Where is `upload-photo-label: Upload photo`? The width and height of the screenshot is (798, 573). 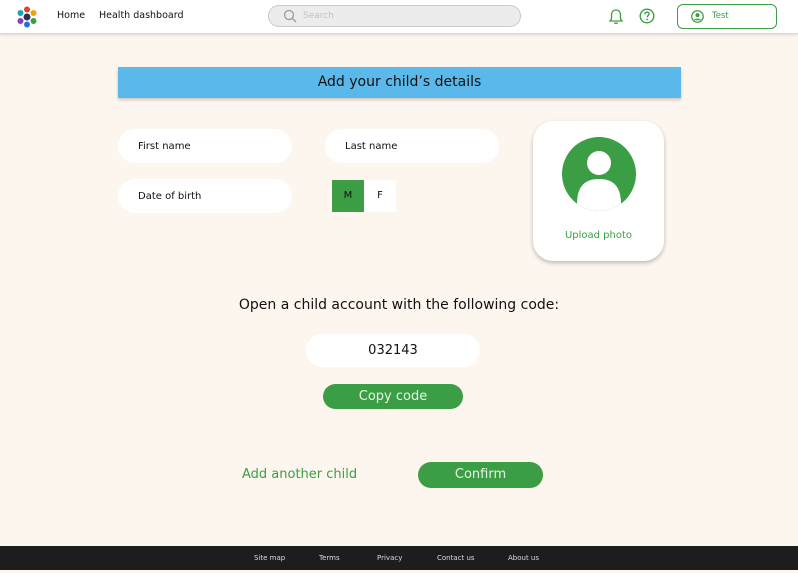
upload-photo-label: Upload photo is located at coordinates (598, 235).